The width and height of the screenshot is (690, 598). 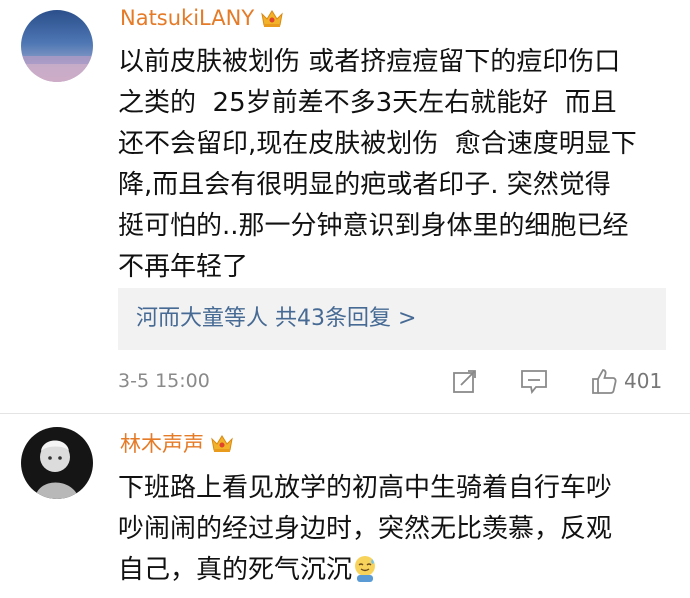 I want to click on share-icon, so click(x=464, y=381).